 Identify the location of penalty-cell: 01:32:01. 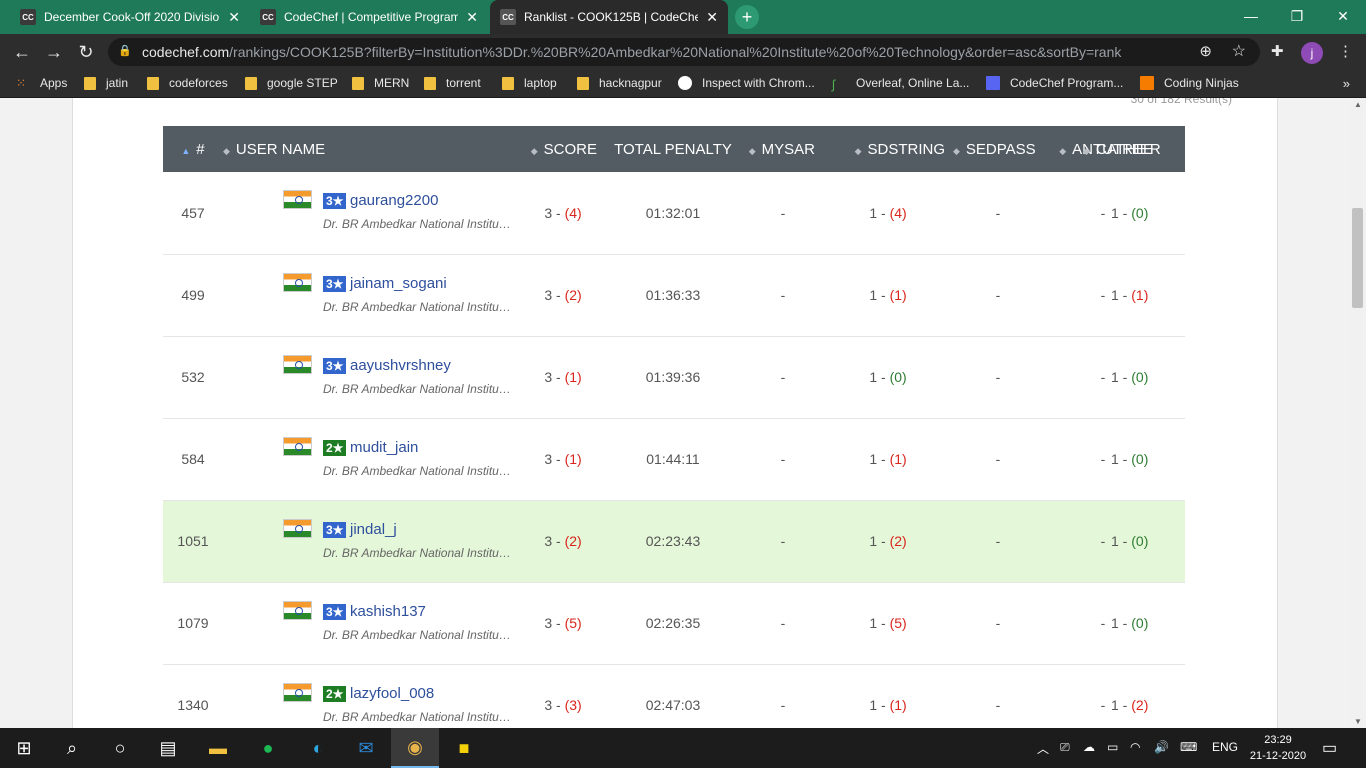
(673, 213).